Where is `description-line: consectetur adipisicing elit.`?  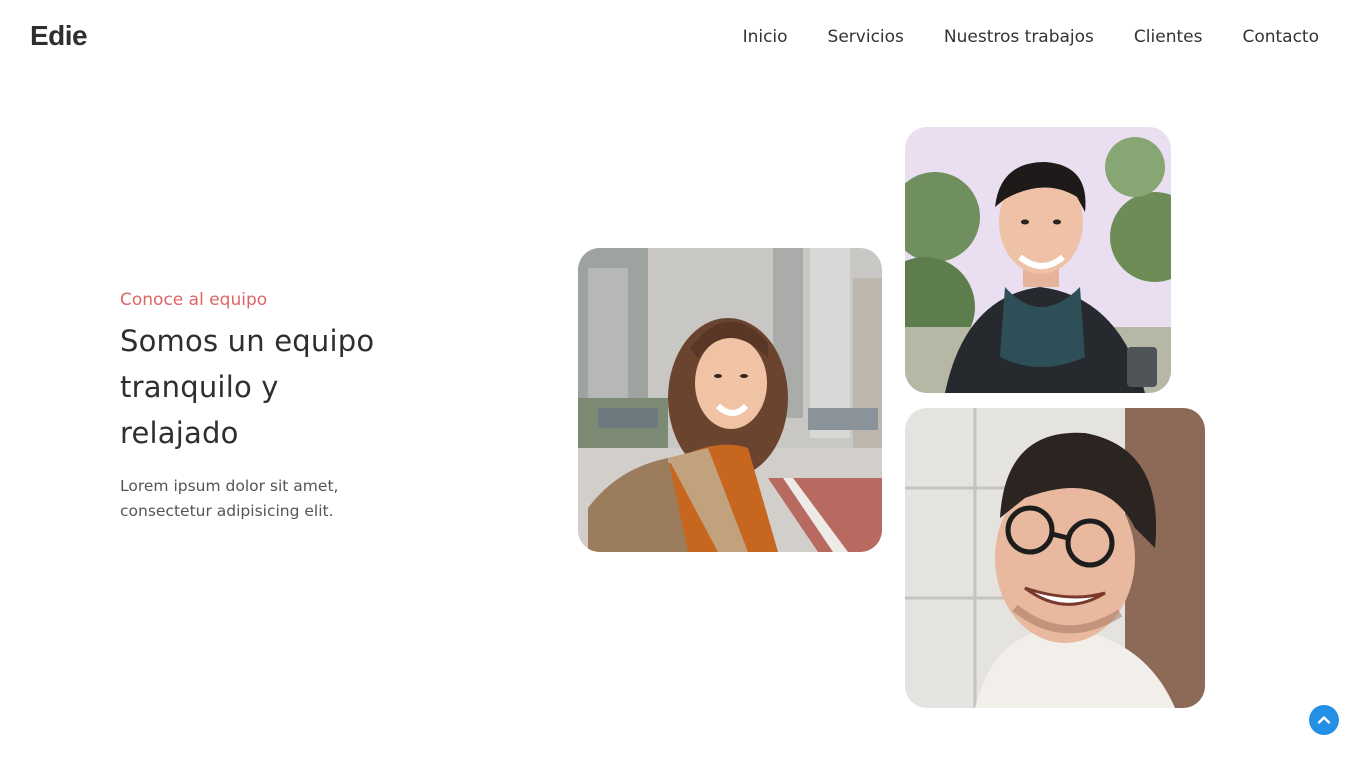
description-line: consectetur adipisicing elit. is located at coordinates (227, 511).